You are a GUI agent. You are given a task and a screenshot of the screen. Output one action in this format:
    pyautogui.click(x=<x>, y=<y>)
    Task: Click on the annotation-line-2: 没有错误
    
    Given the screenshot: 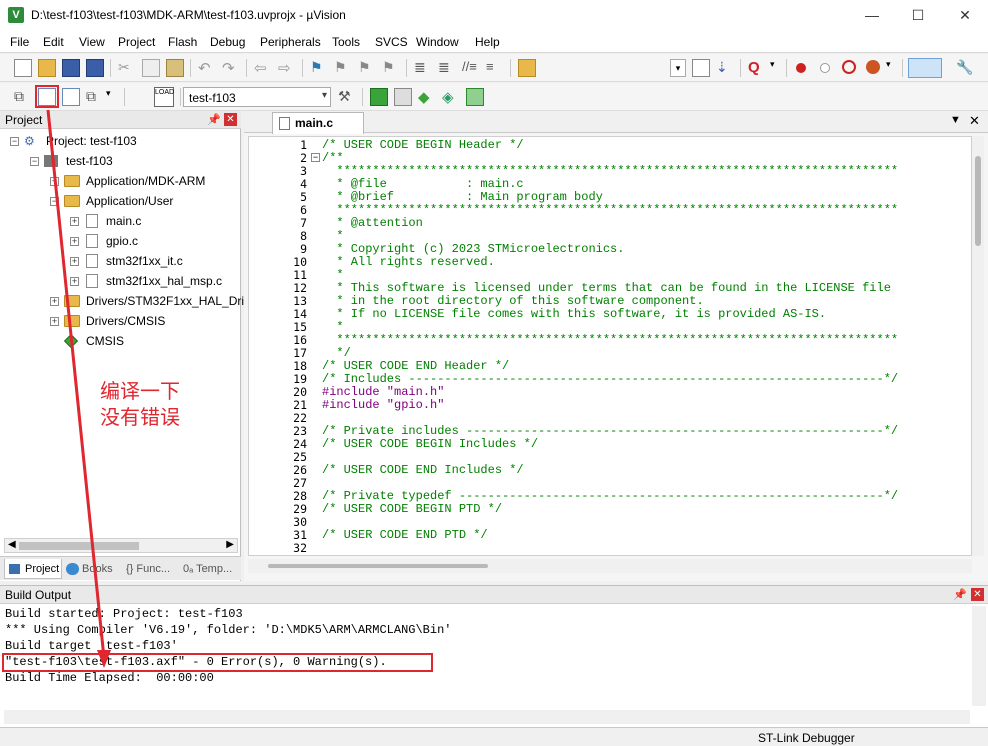 What is the action you would take?
    pyautogui.click(x=140, y=417)
    